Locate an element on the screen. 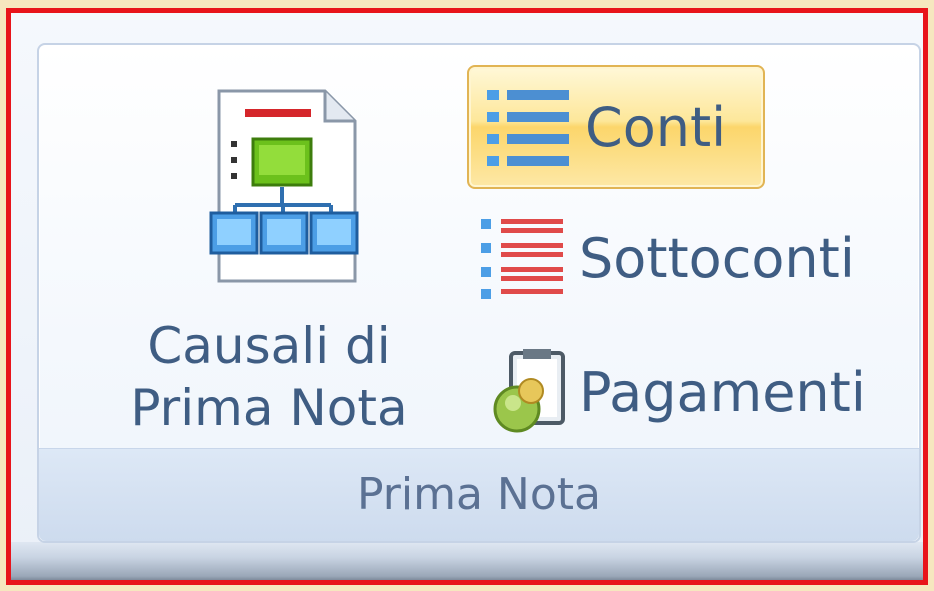 This screenshot has height=591, width=934. conti-label: Conti is located at coordinates (656, 127).